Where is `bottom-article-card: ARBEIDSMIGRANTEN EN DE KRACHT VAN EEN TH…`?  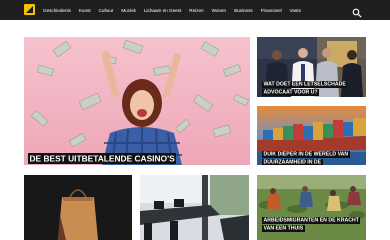
bottom-article-card: ARBEIDSMIGRANTEN EN DE KRACHT VAN EEN TH… is located at coordinates (311, 207).